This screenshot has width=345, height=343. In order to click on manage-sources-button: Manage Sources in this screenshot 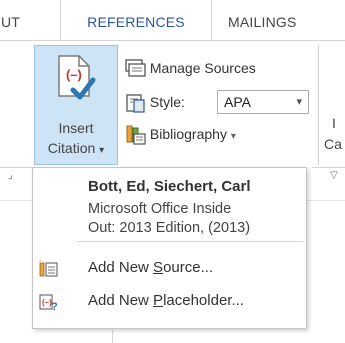, I will do `click(190, 68)`.